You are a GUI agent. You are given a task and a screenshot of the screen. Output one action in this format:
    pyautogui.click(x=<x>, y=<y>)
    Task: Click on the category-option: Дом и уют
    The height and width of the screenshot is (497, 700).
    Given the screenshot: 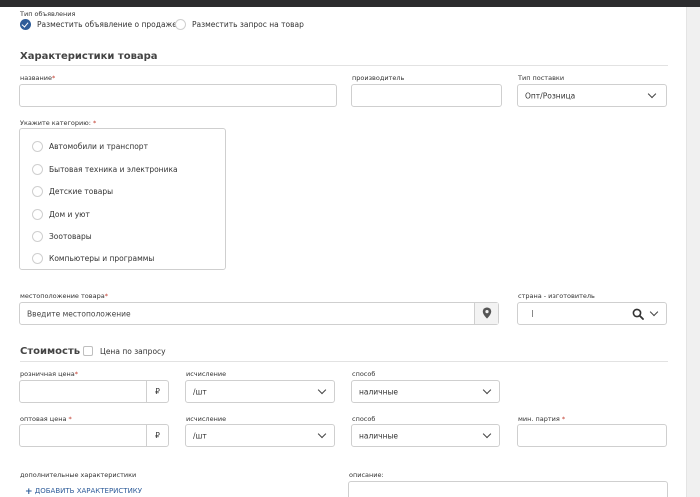 What is the action you would take?
    pyautogui.click(x=69, y=214)
    